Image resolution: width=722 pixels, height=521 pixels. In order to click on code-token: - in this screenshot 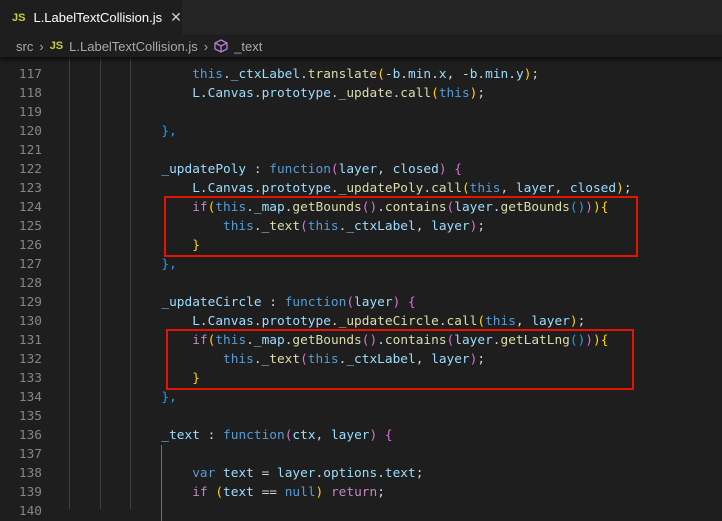, I will do `click(388, 74)`.